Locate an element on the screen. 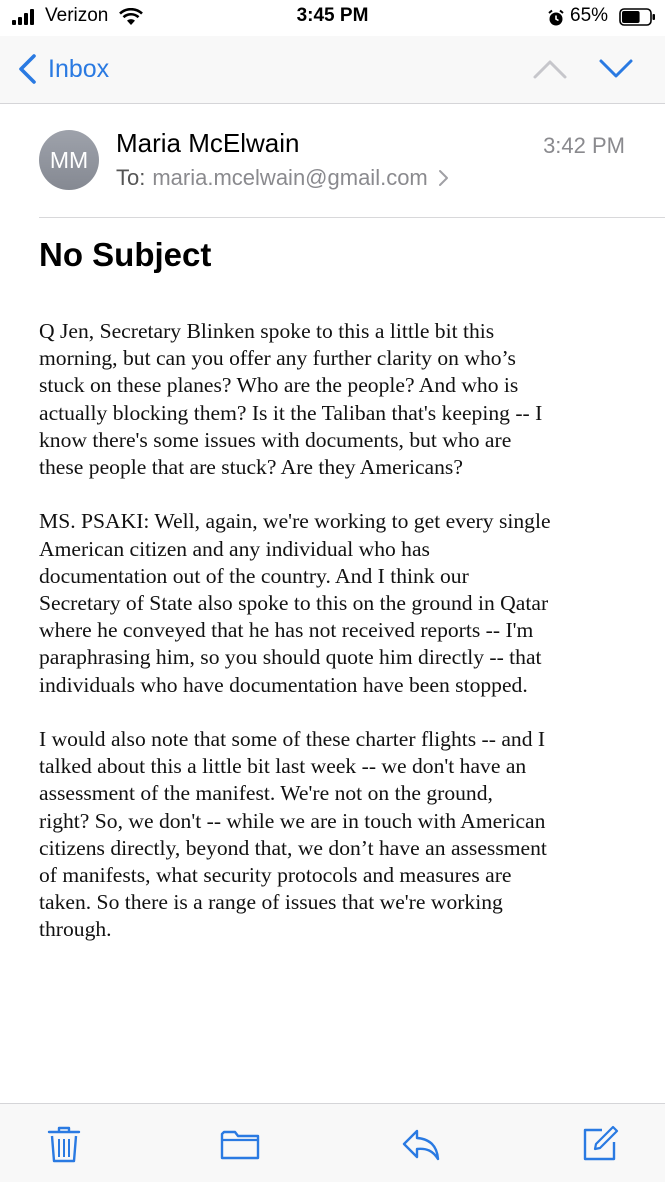 The width and height of the screenshot is (665, 1182). back-to-inbox-button: Inbox is located at coordinates (62, 69).